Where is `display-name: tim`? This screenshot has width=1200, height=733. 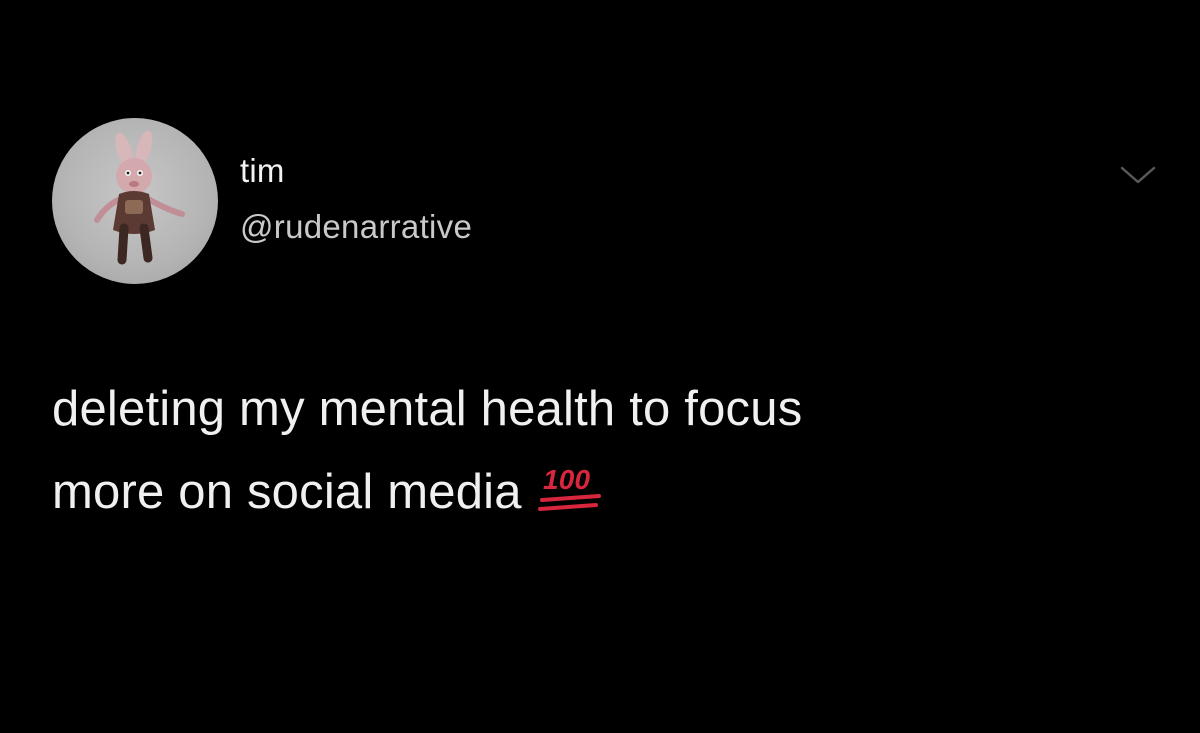
display-name: tim is located at coordinates (262, 171).